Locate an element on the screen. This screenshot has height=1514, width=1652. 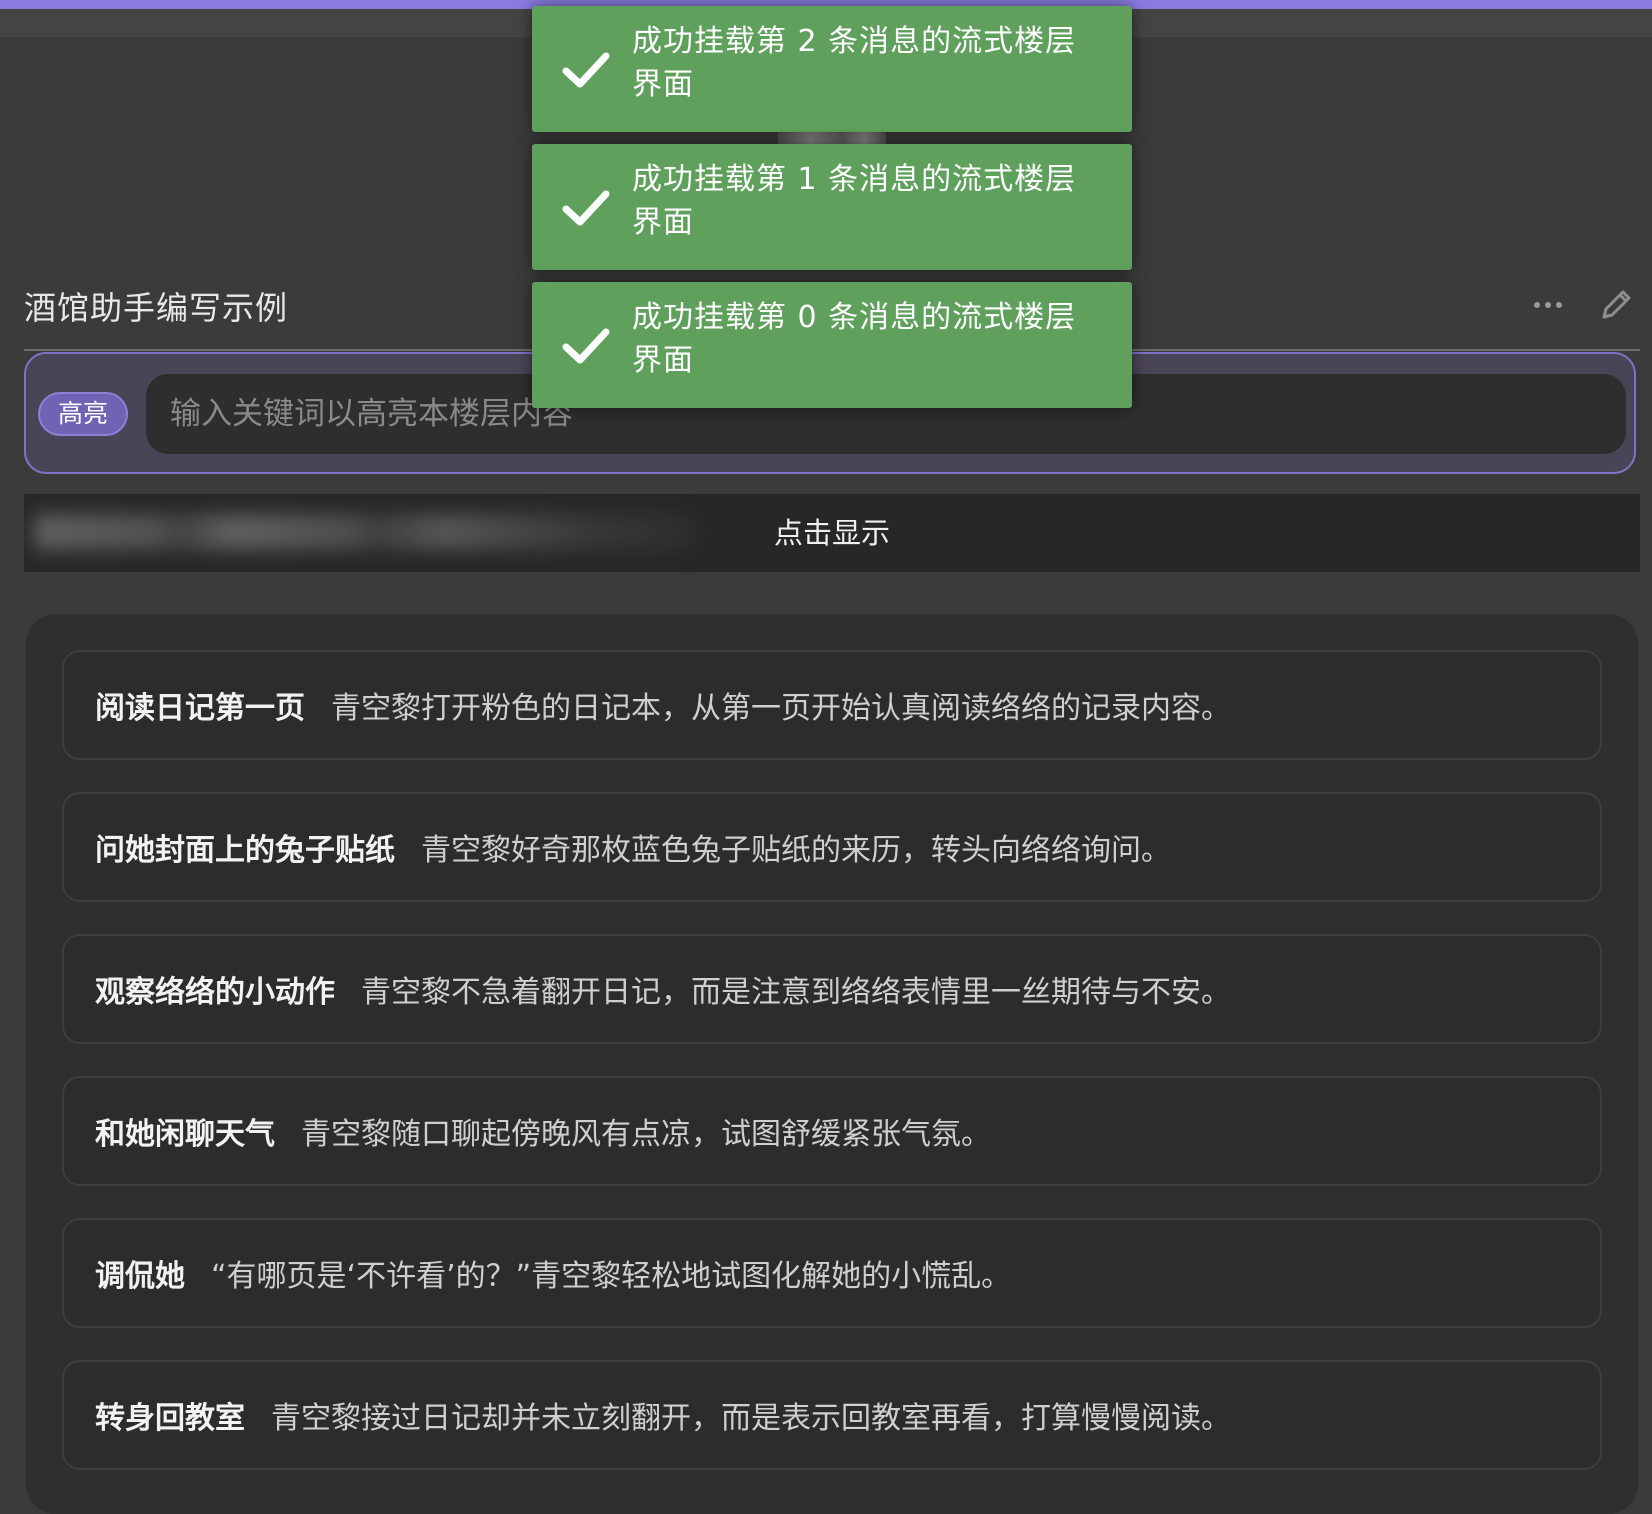
option-description: 青空黎好奇那枚蓝色兔子贴纸的来历，转头向络络询问。 is located at coordinates (796, 850).